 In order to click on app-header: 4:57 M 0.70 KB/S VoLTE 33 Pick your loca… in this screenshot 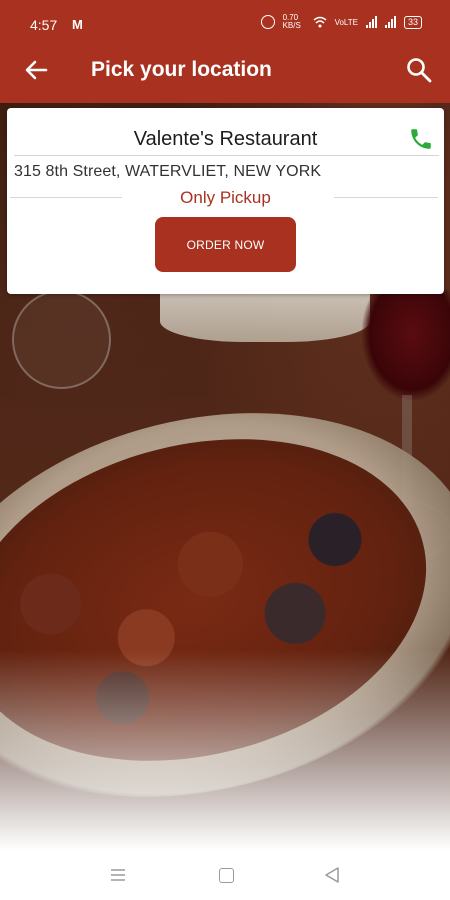, I will do `click(225, 51)`.